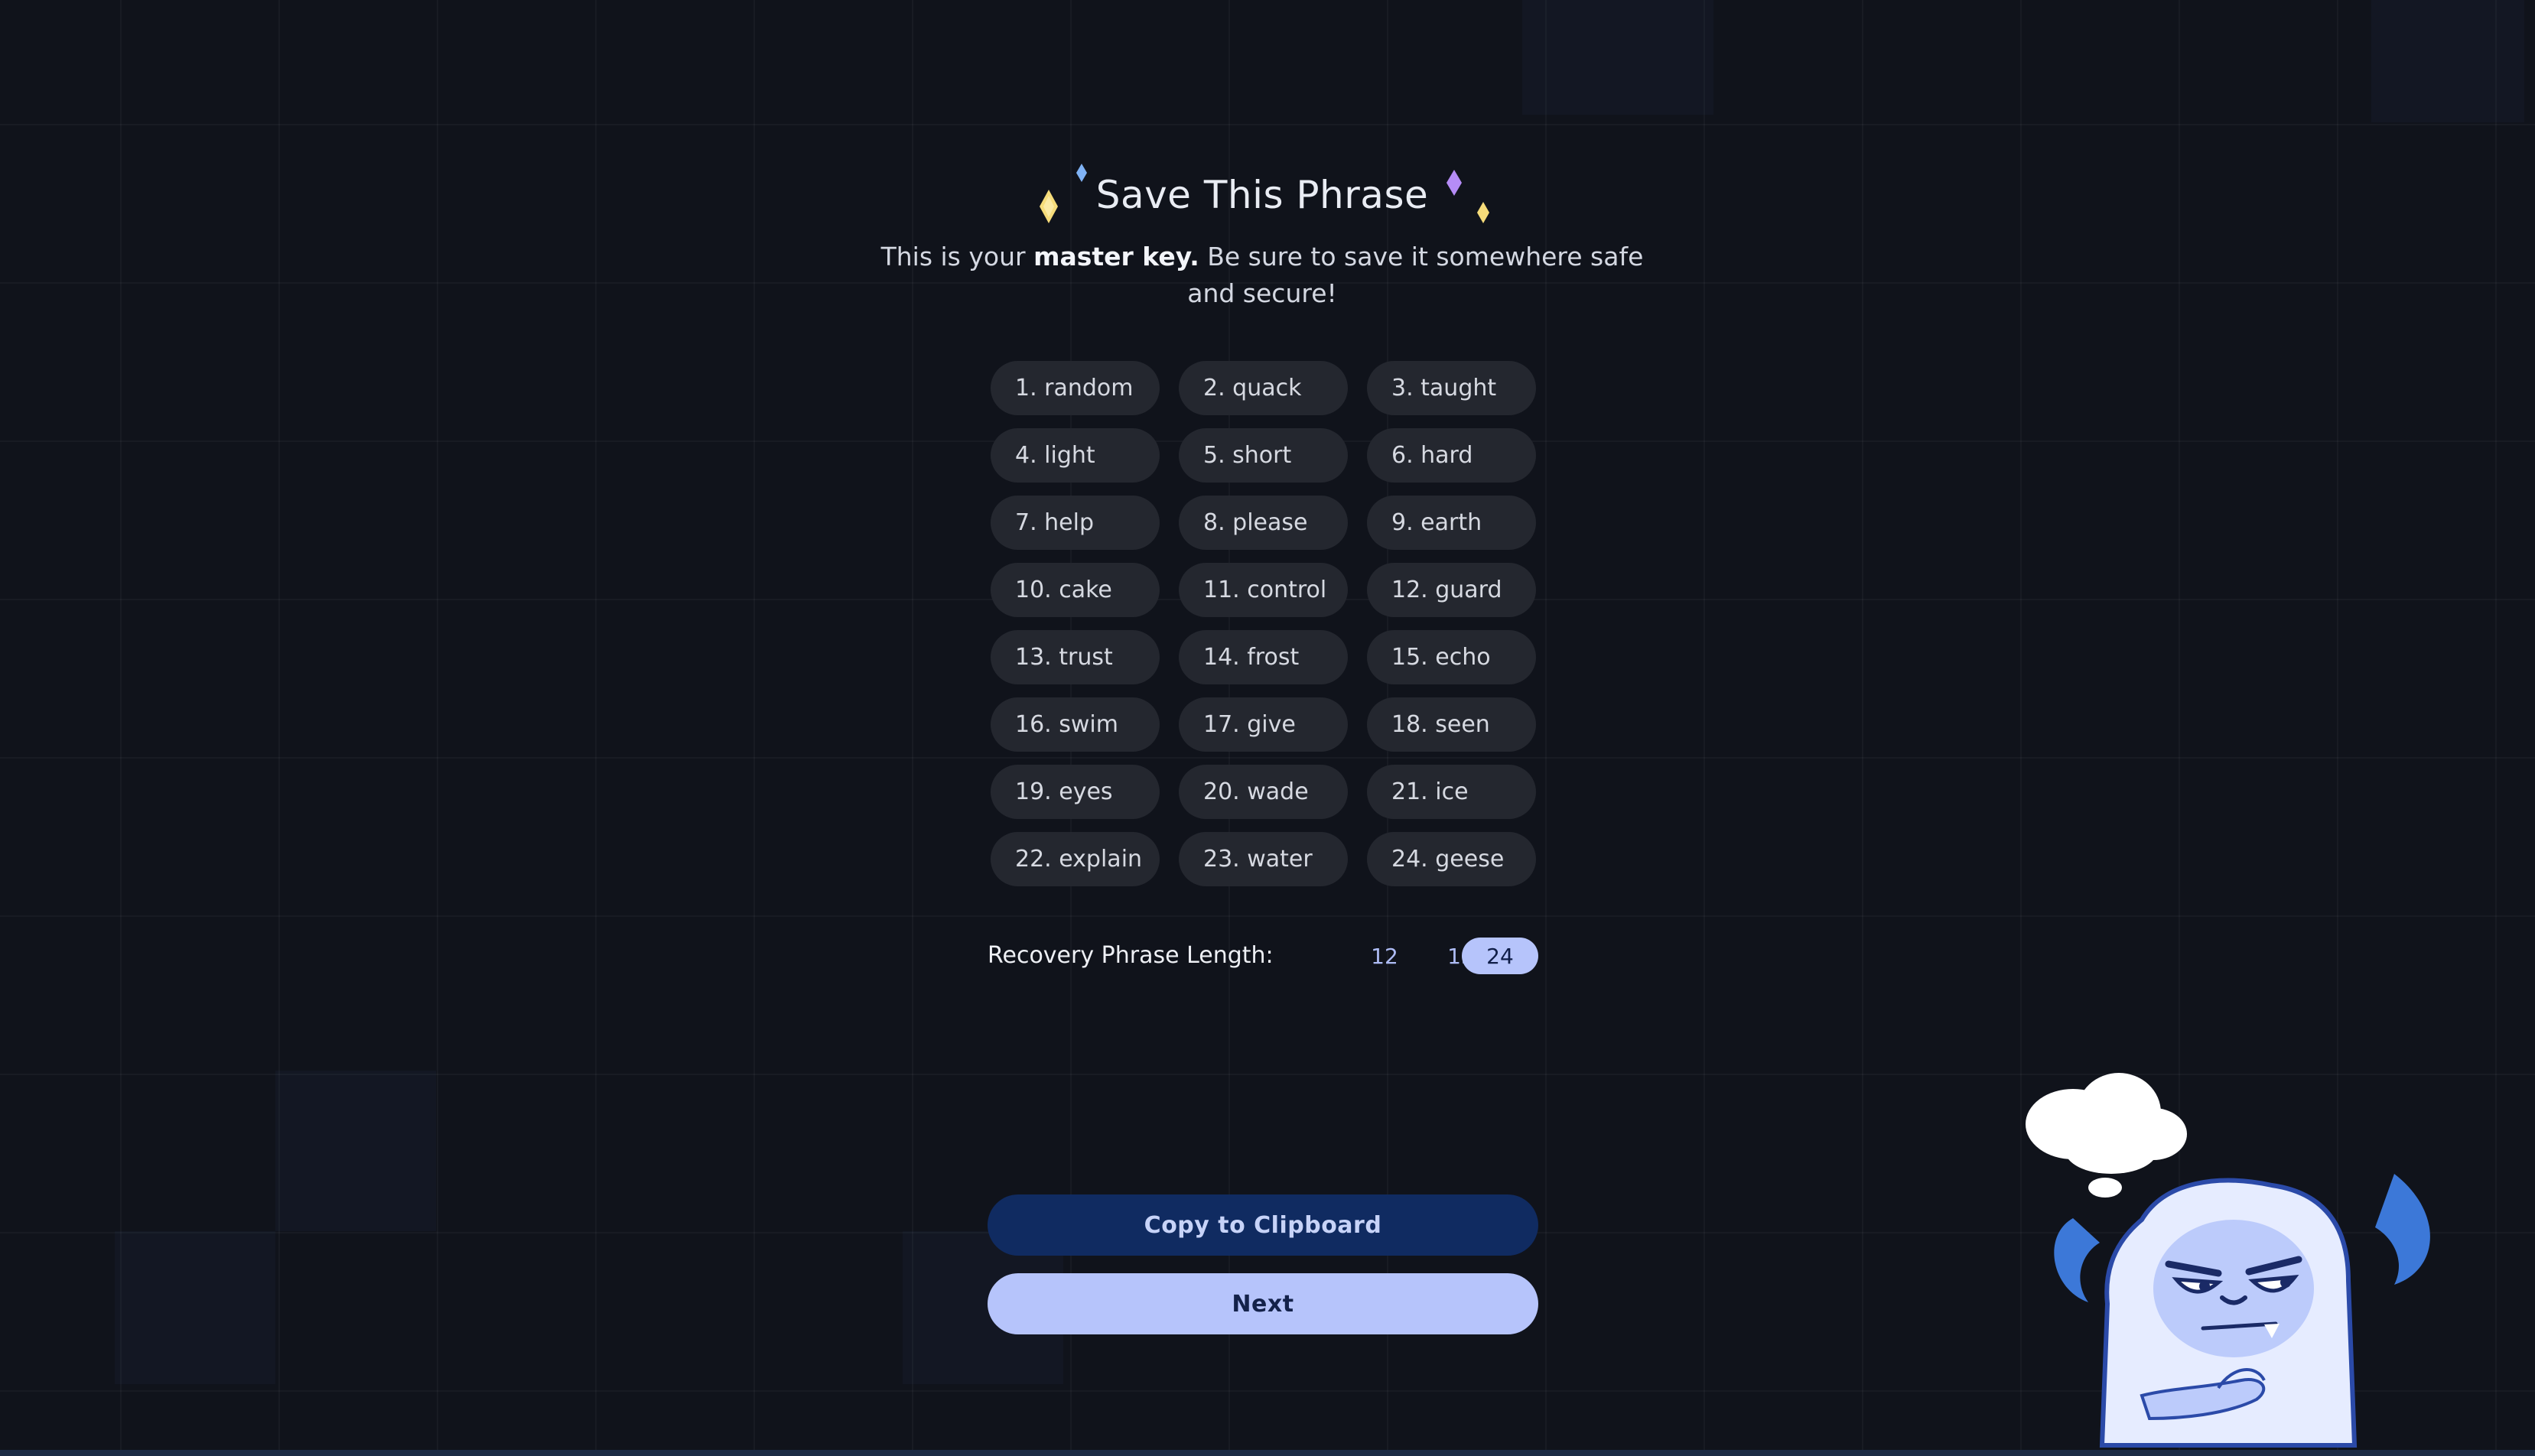  I want to click on phrase-word: 1. random, so click(1075, 388).